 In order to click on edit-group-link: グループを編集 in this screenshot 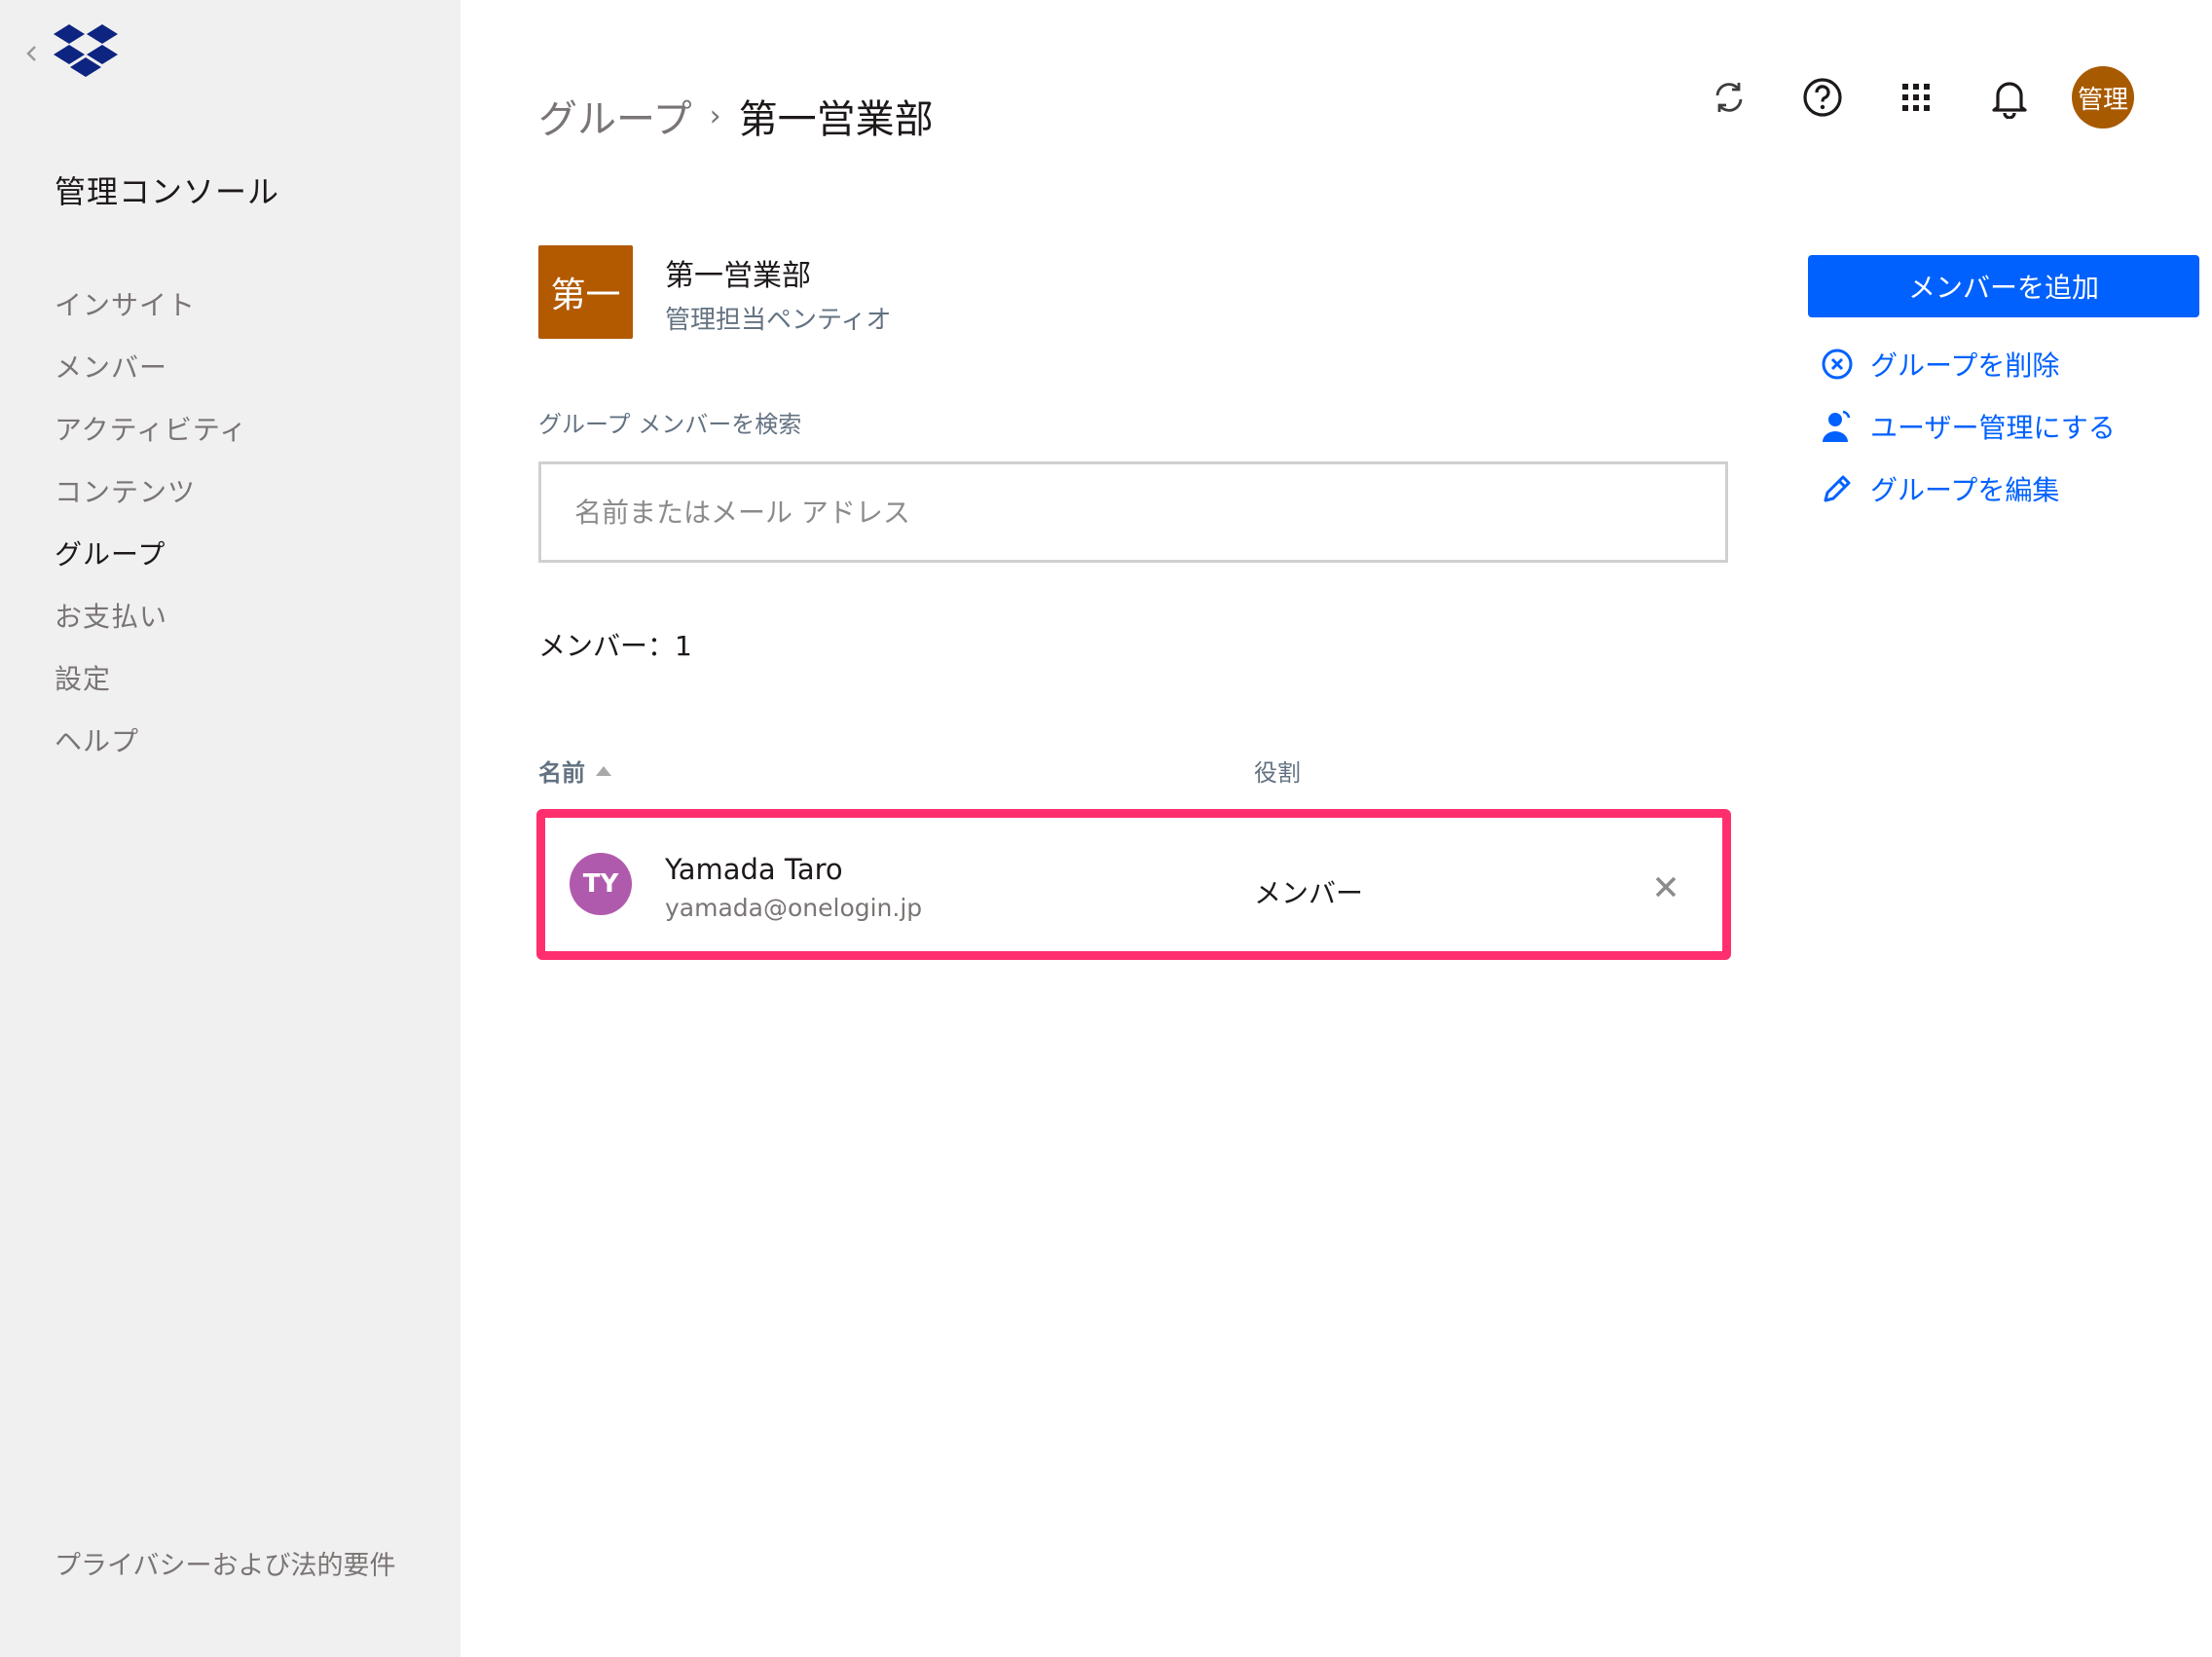, I will do `click(1938, 488)`.